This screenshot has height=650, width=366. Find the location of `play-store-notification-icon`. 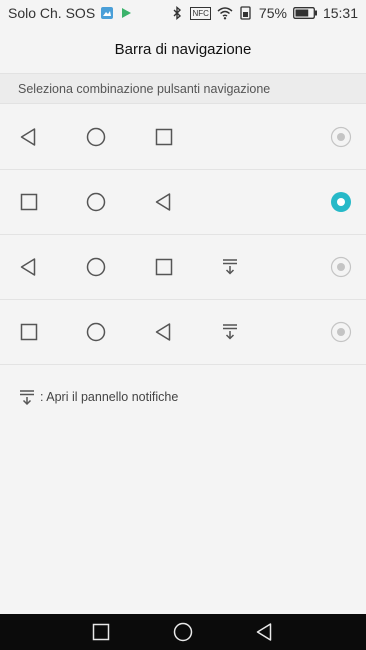

play-store-notification-icon is located at coordinates (127, 13).